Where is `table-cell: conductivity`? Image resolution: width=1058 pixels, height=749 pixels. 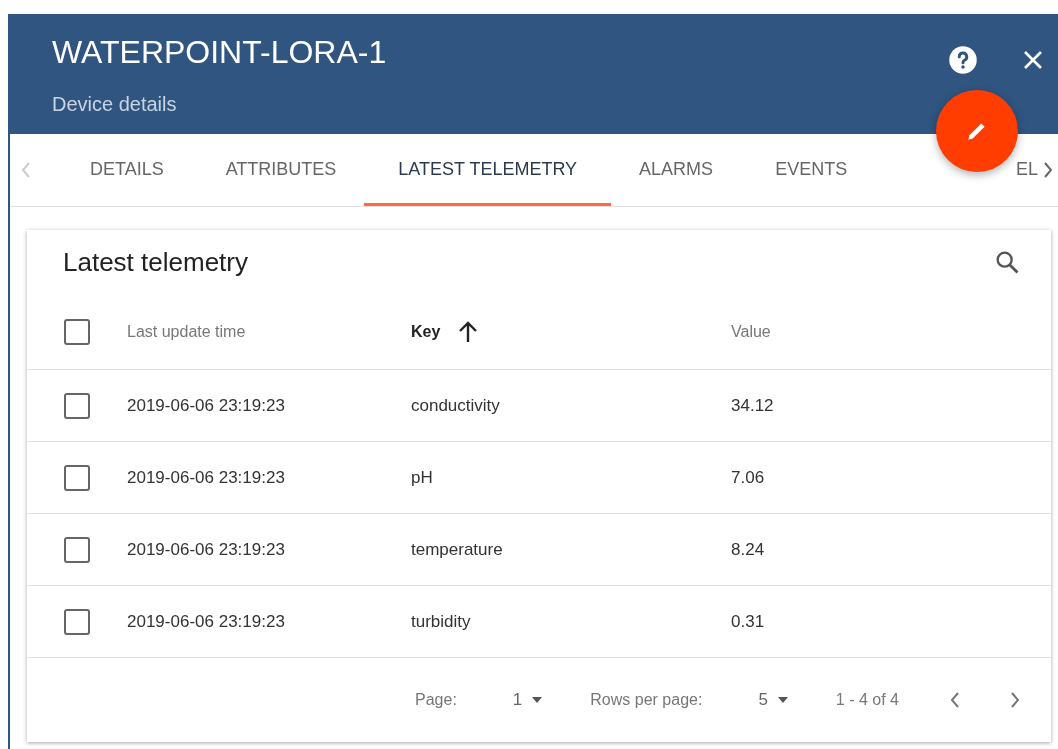 table-cell: conductivity is located at coordinates (455, 405).